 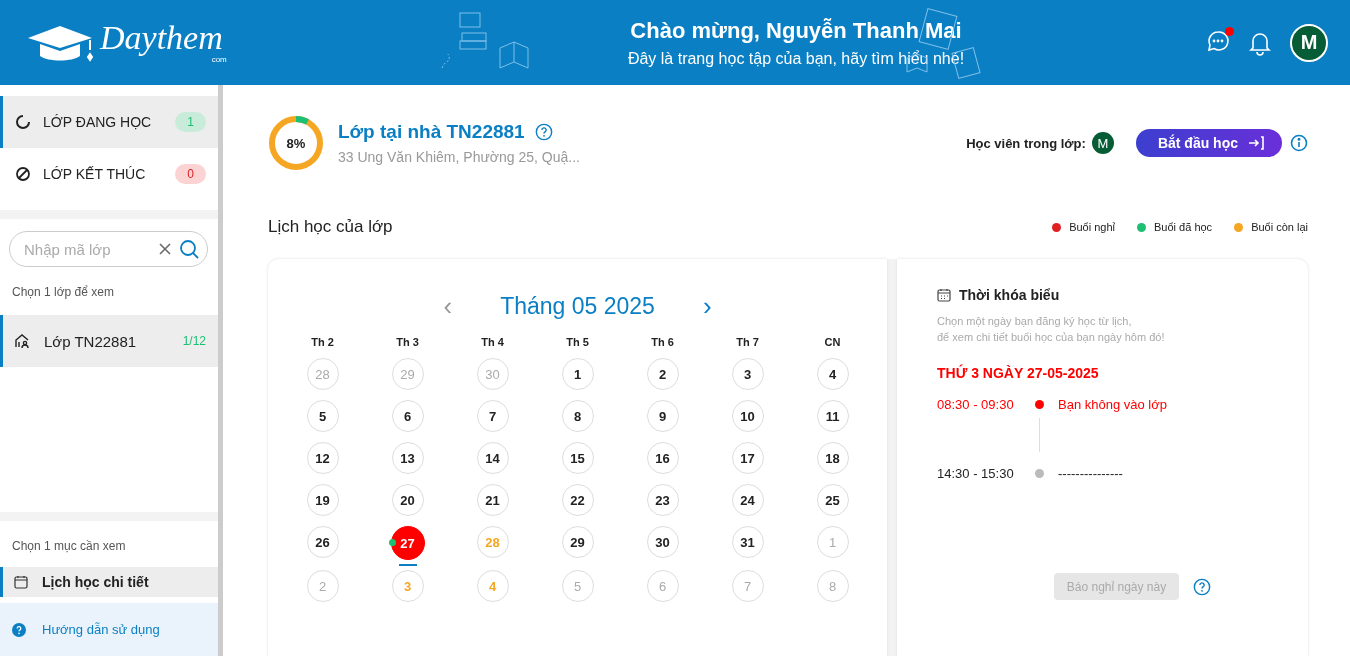 What do you see at coordinates (322, 342) in the screenshot?
I see `weekday-label: Th 2` at bounding box center [322, 342].